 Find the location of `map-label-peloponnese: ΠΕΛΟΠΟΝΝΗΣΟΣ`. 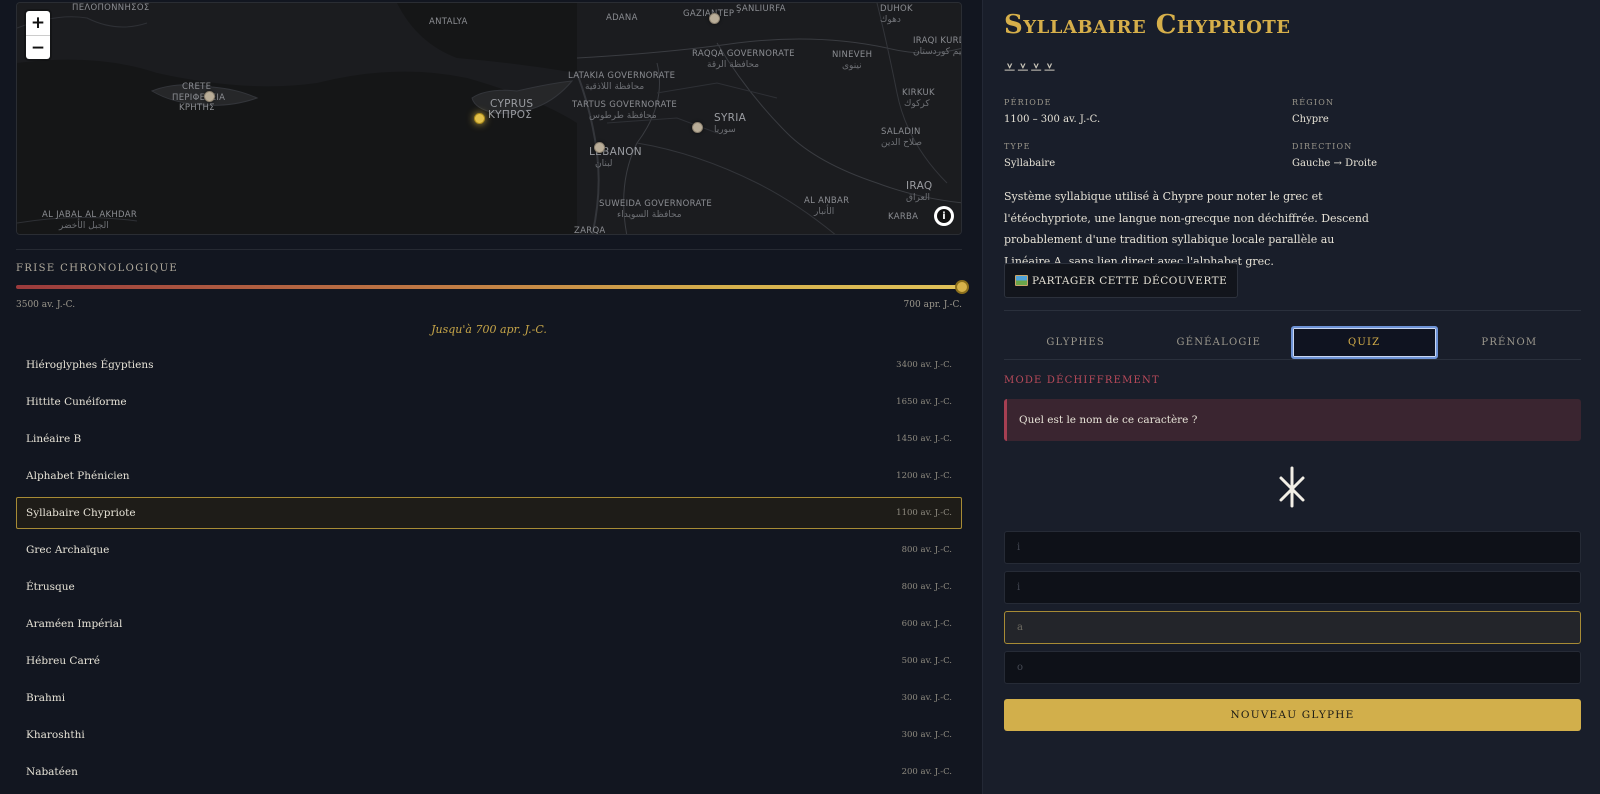

map-label-peloponnese: ΠΕΛΟΠΟΝΝΗΣΟΣ is located at coordinates (111, 8).